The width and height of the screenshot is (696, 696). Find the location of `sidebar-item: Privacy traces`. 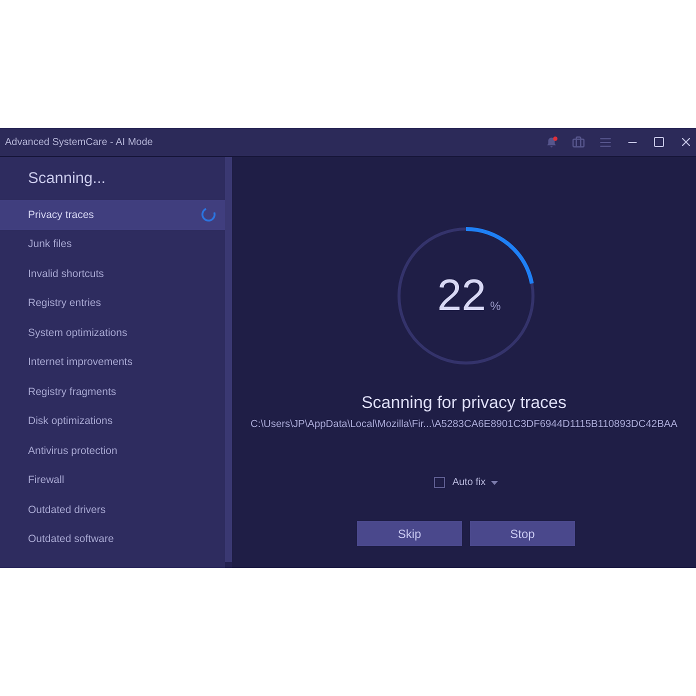

sidebar-item: Privacy traces is located at coordinates (112, 215).